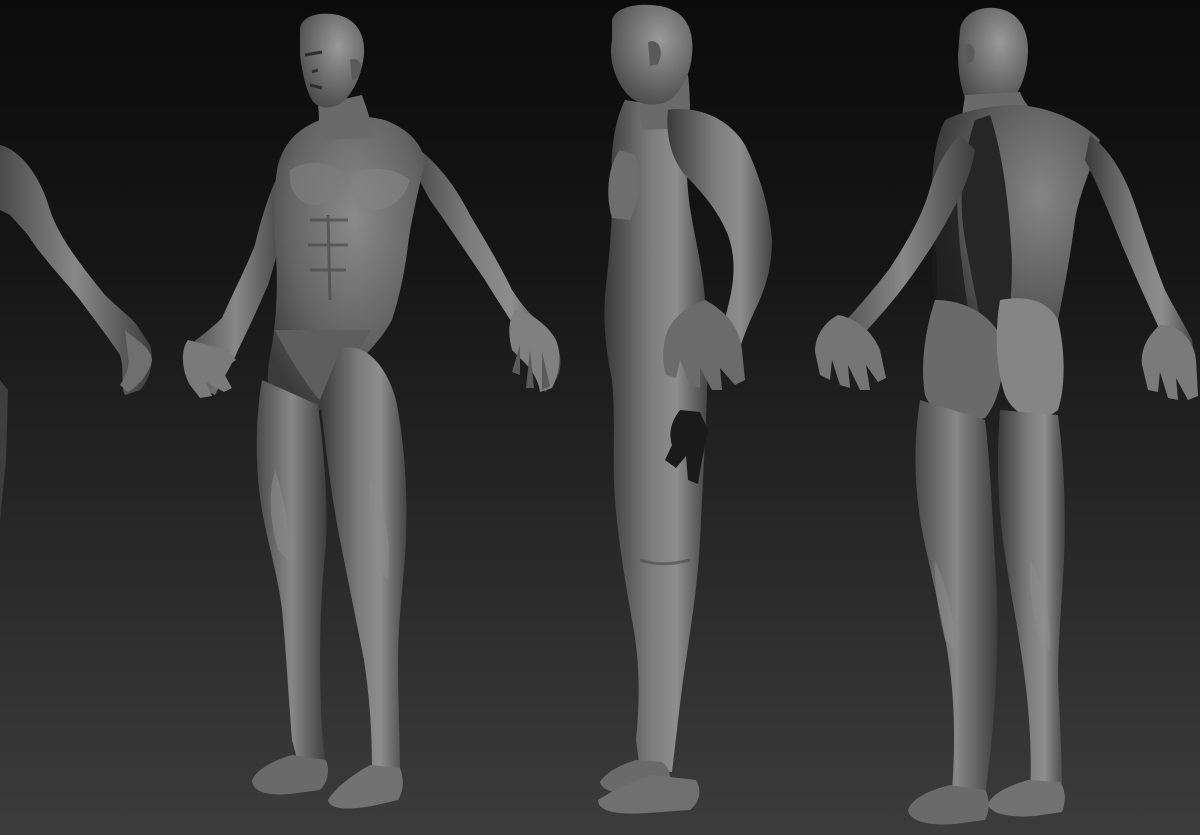 This screenshot has width=1200, height=835. What do you see at coordinates (685, 409) in the screenshot?
I see `figure-side-view` at bounding box center [685, 409].